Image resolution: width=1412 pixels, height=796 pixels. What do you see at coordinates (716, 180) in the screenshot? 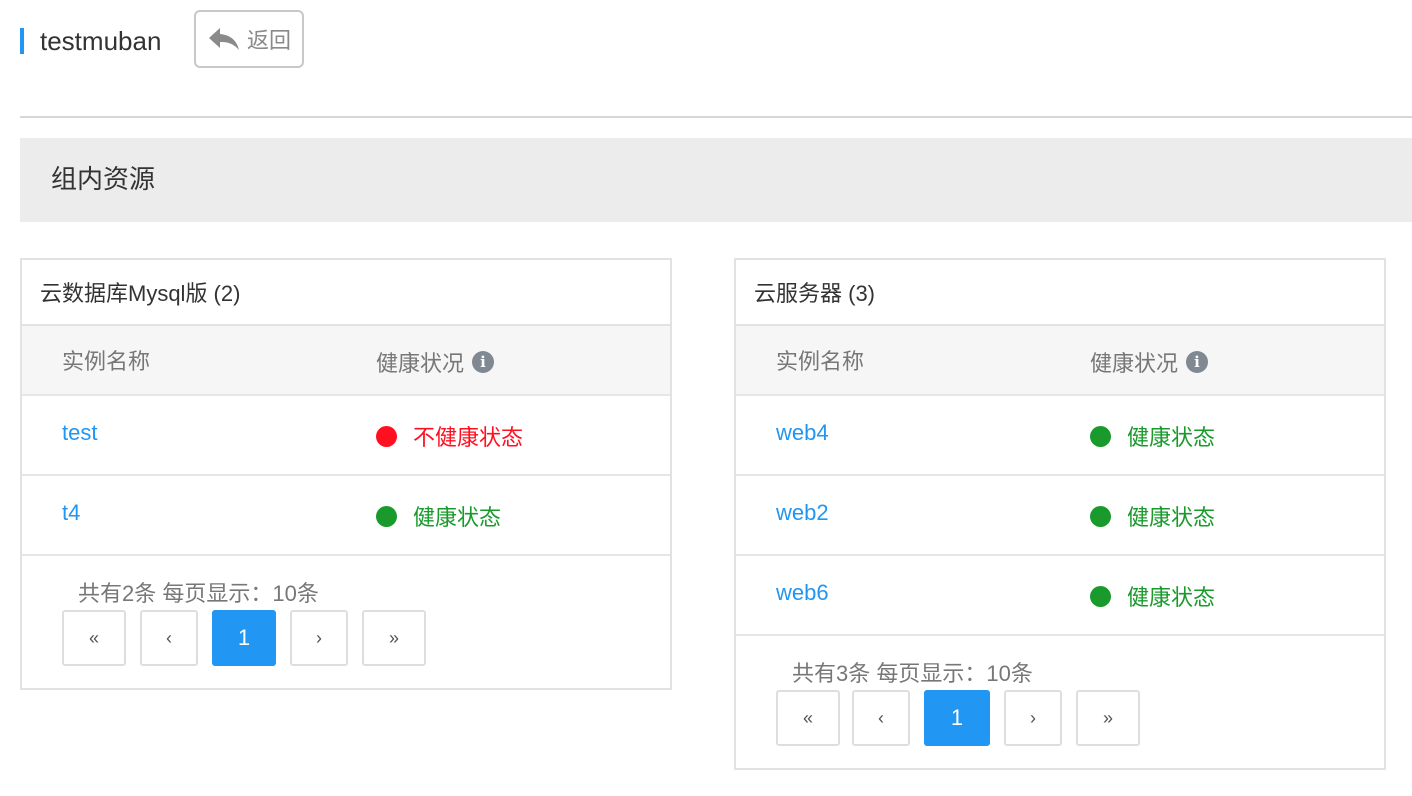
I see `section-header: 组内资源` at bounding box center [716, 180].